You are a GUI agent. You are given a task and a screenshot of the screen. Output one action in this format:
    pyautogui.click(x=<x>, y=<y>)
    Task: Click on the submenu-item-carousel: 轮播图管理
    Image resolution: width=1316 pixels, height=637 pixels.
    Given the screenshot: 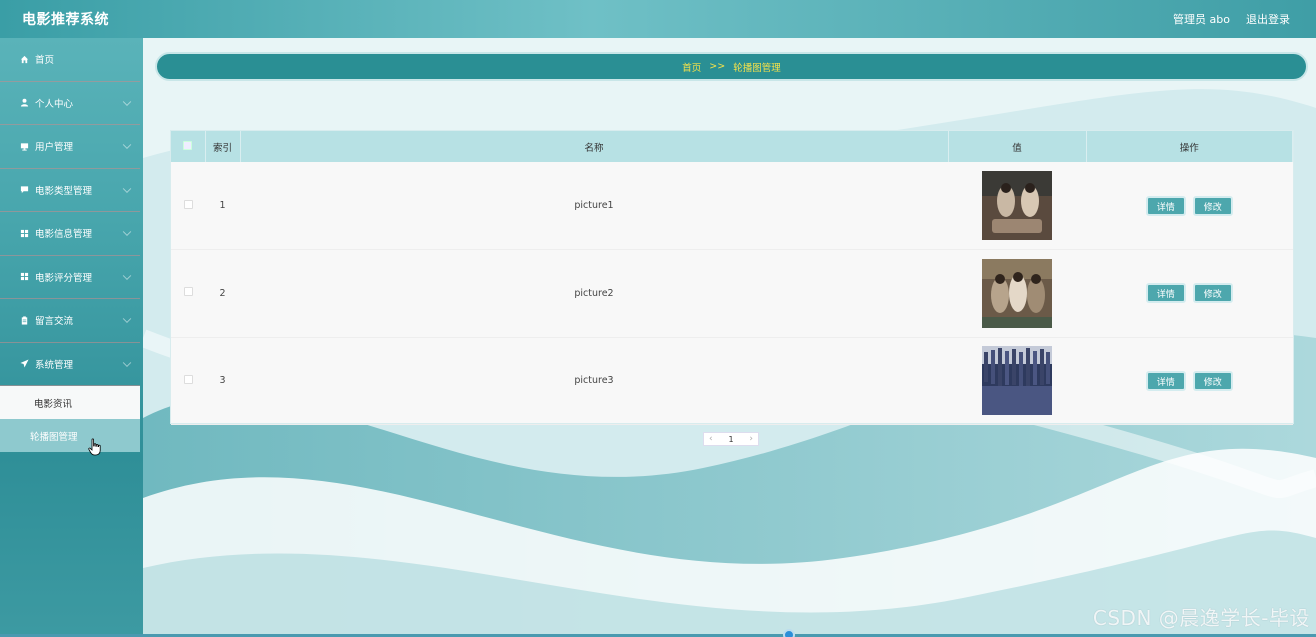 What is the action you would take?
    pyautogui.click(x=70, y=435)
    